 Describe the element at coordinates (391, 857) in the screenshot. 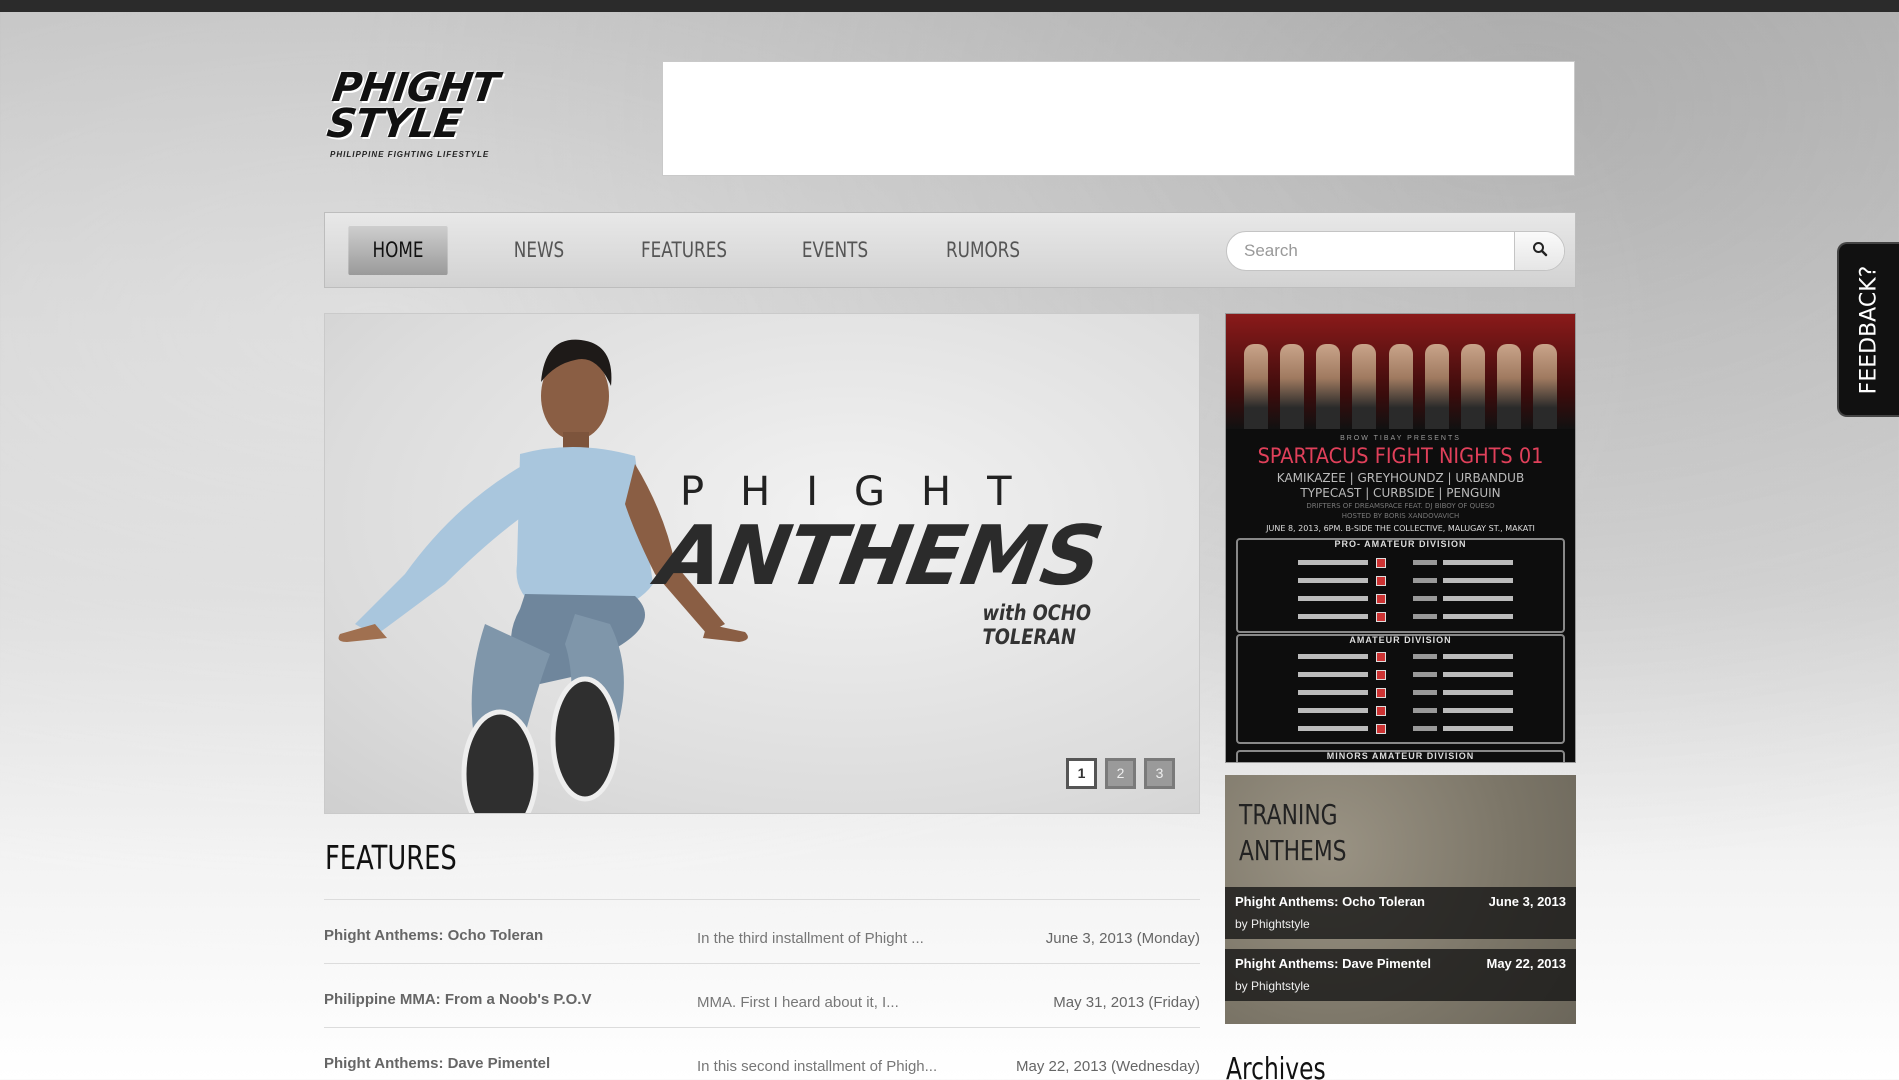

I see `features-heading: FEATURES` at that location.